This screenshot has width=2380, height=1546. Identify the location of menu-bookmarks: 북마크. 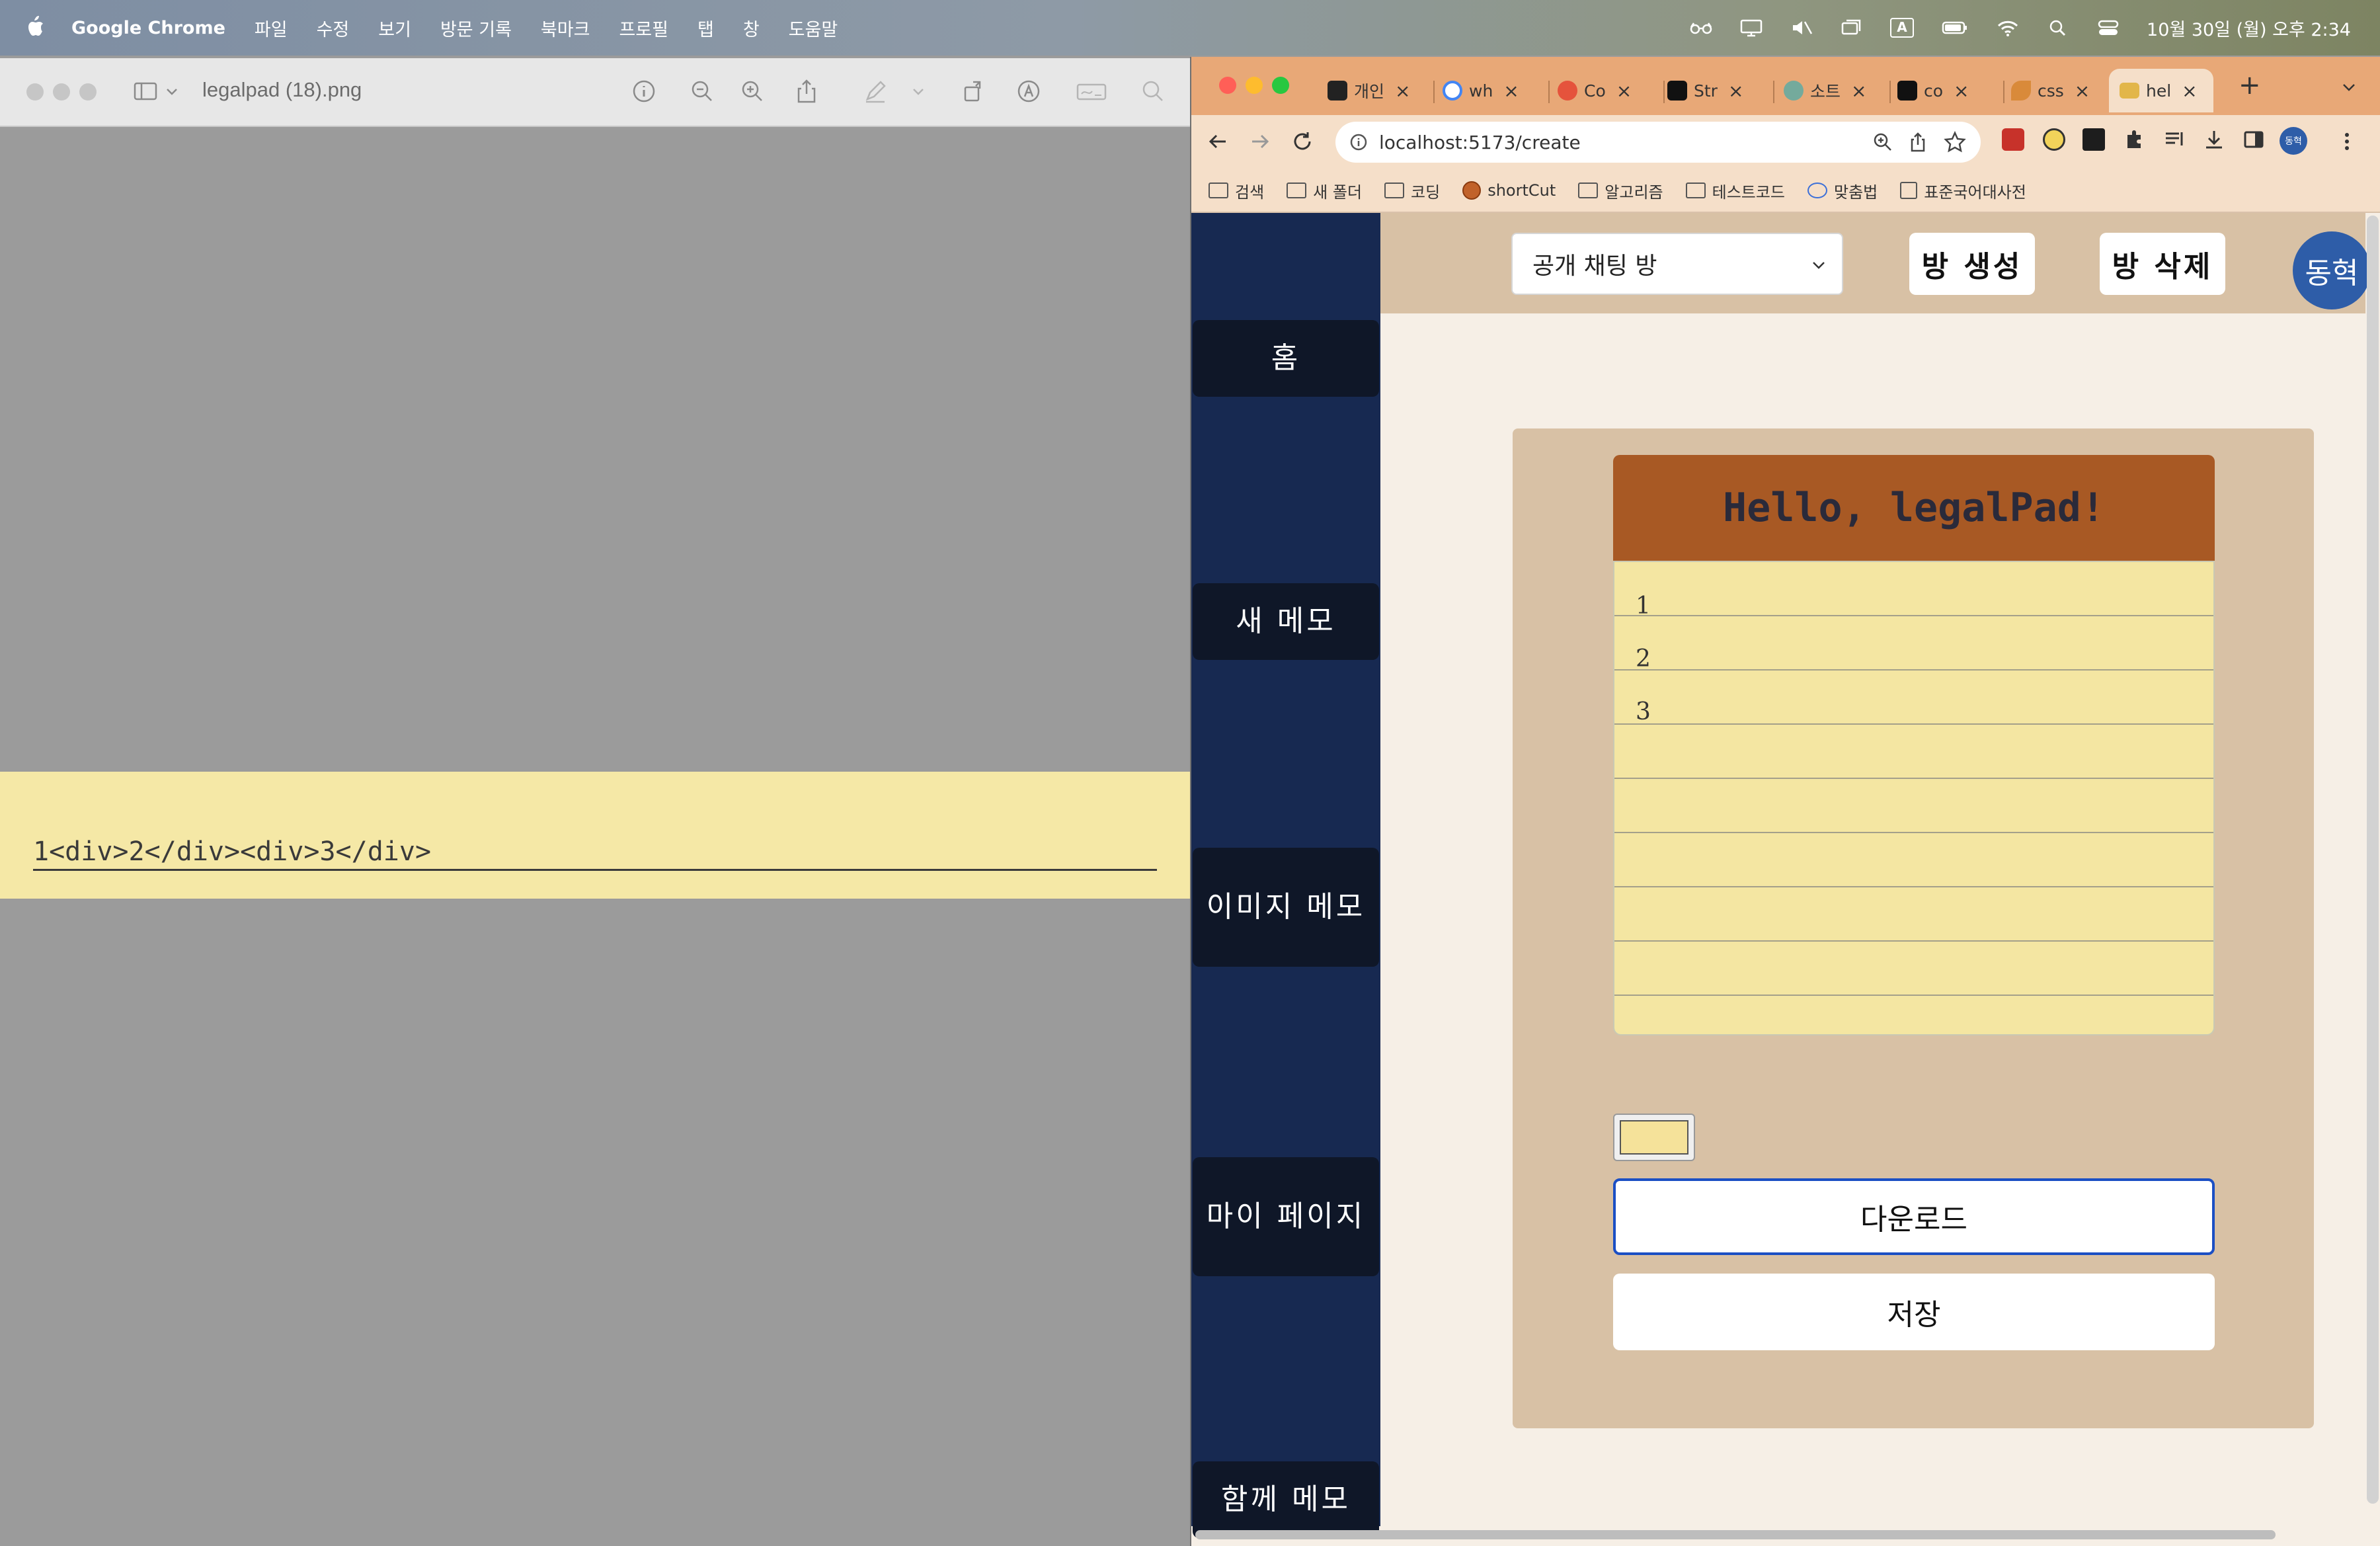
(565, 28).